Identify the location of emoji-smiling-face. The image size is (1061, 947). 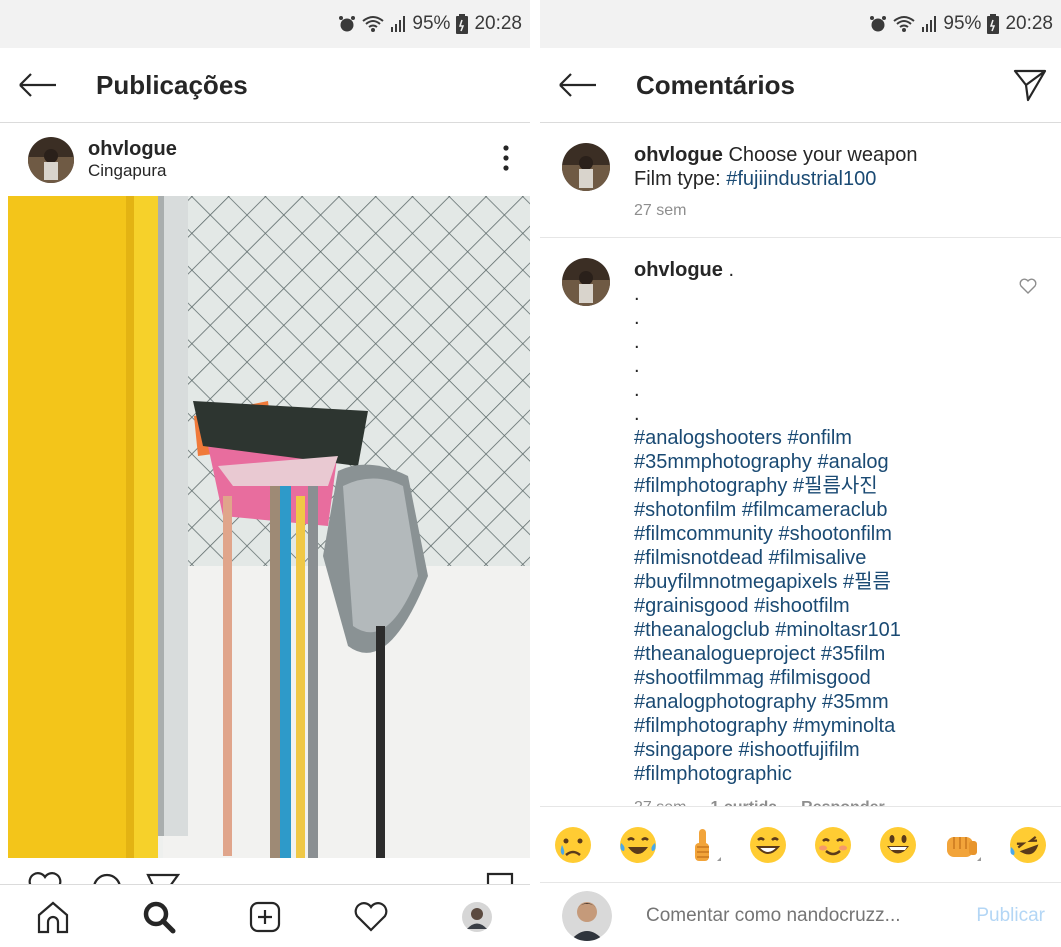
(833, 845).